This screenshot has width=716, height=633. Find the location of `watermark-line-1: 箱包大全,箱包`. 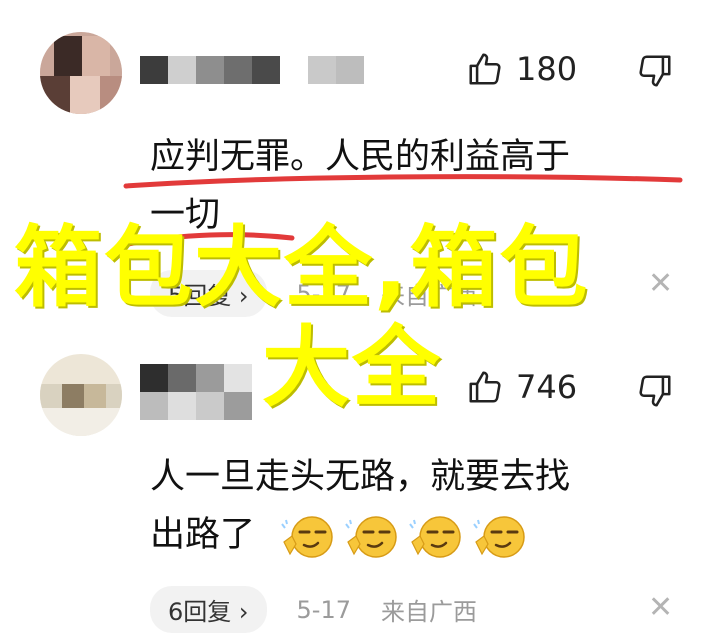

watermark-line-1: 箱包大全,箱包 is located at coordinates (302, 267).